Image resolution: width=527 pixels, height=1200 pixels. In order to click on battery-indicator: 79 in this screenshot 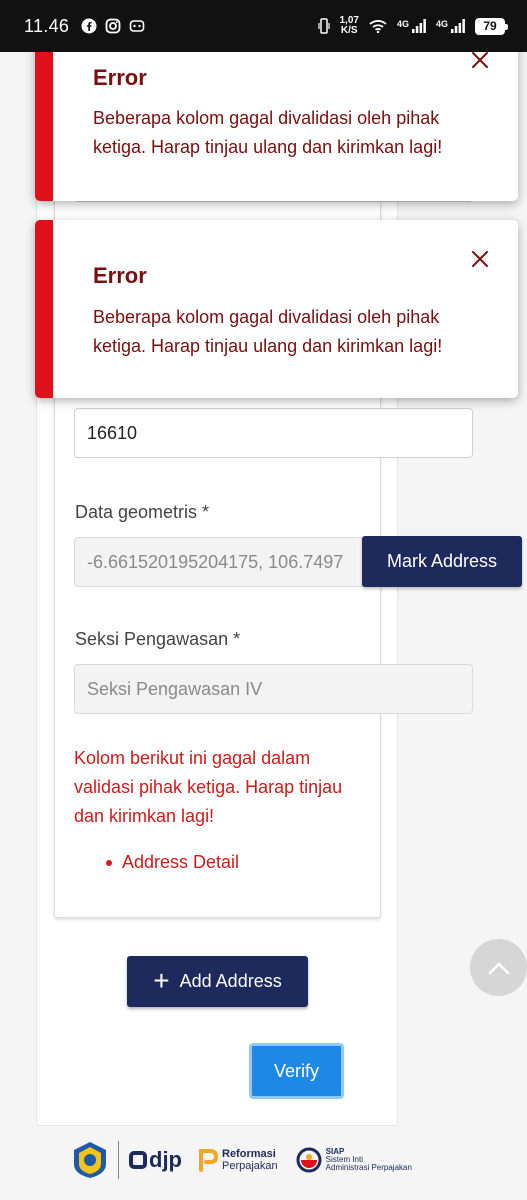, I will do `click(491, 26)`.